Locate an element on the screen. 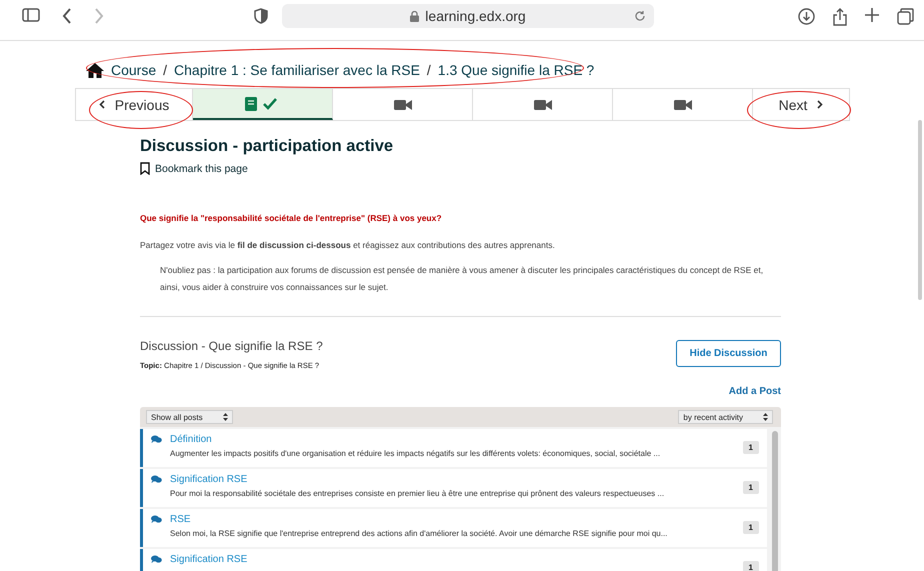 The width and height of the screenshot is (924, 571). post-item: Définition Augmenter les impacts positifs d'une organisation et réduire les impacts négatifs sur les différents volets: économiques, social, sociétale ... 1 is located at coordinates (453, 448).